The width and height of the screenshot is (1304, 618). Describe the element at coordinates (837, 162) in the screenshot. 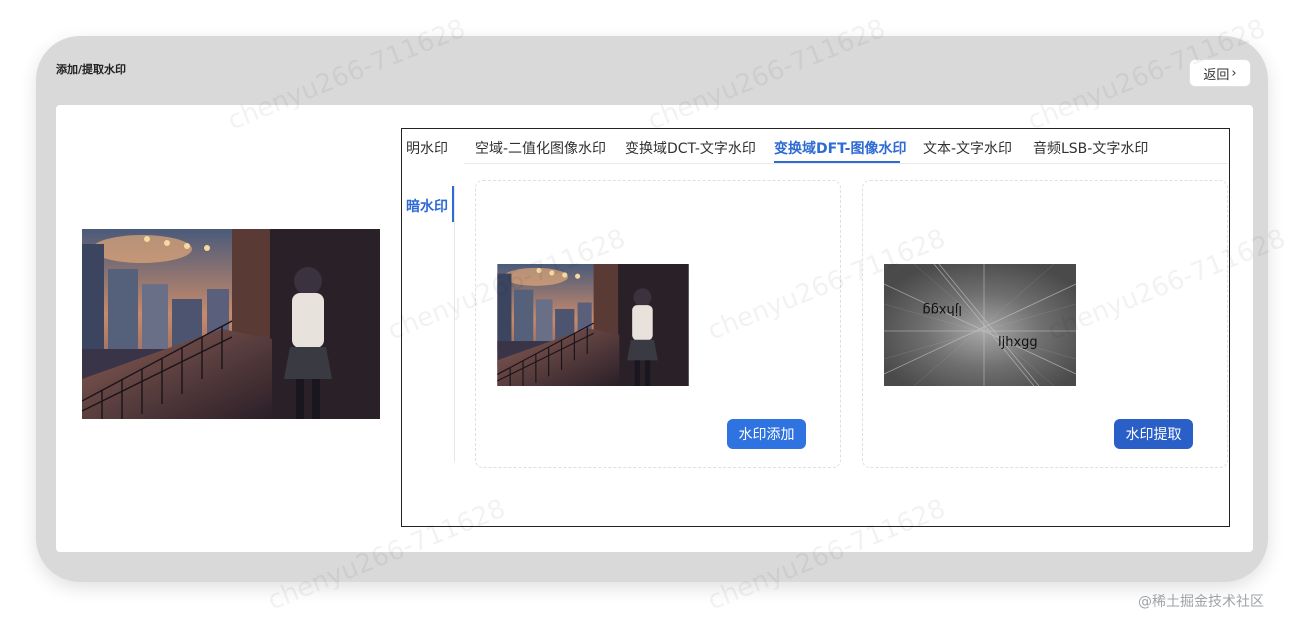

I see `tab-active-underline` at that location.